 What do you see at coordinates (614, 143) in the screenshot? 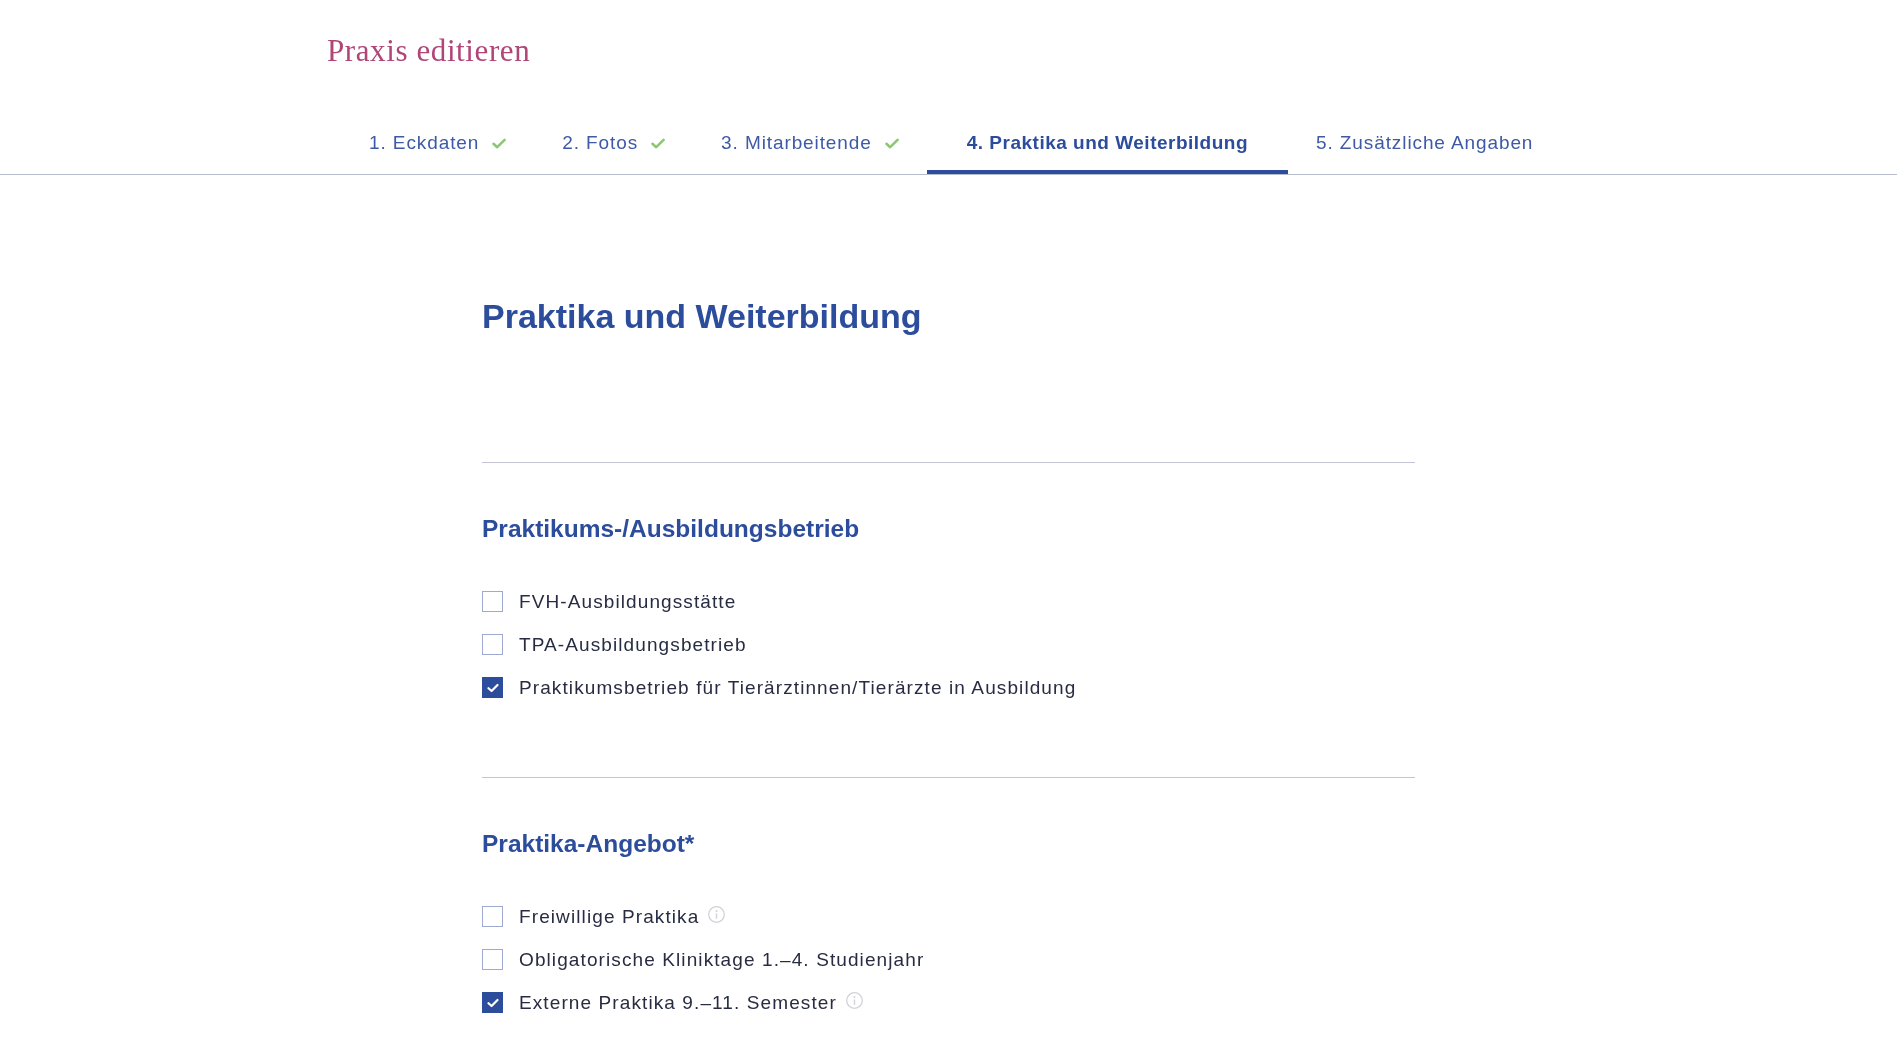
I see `step-tab: 2. Fotos` at bounding box center [614, 143].